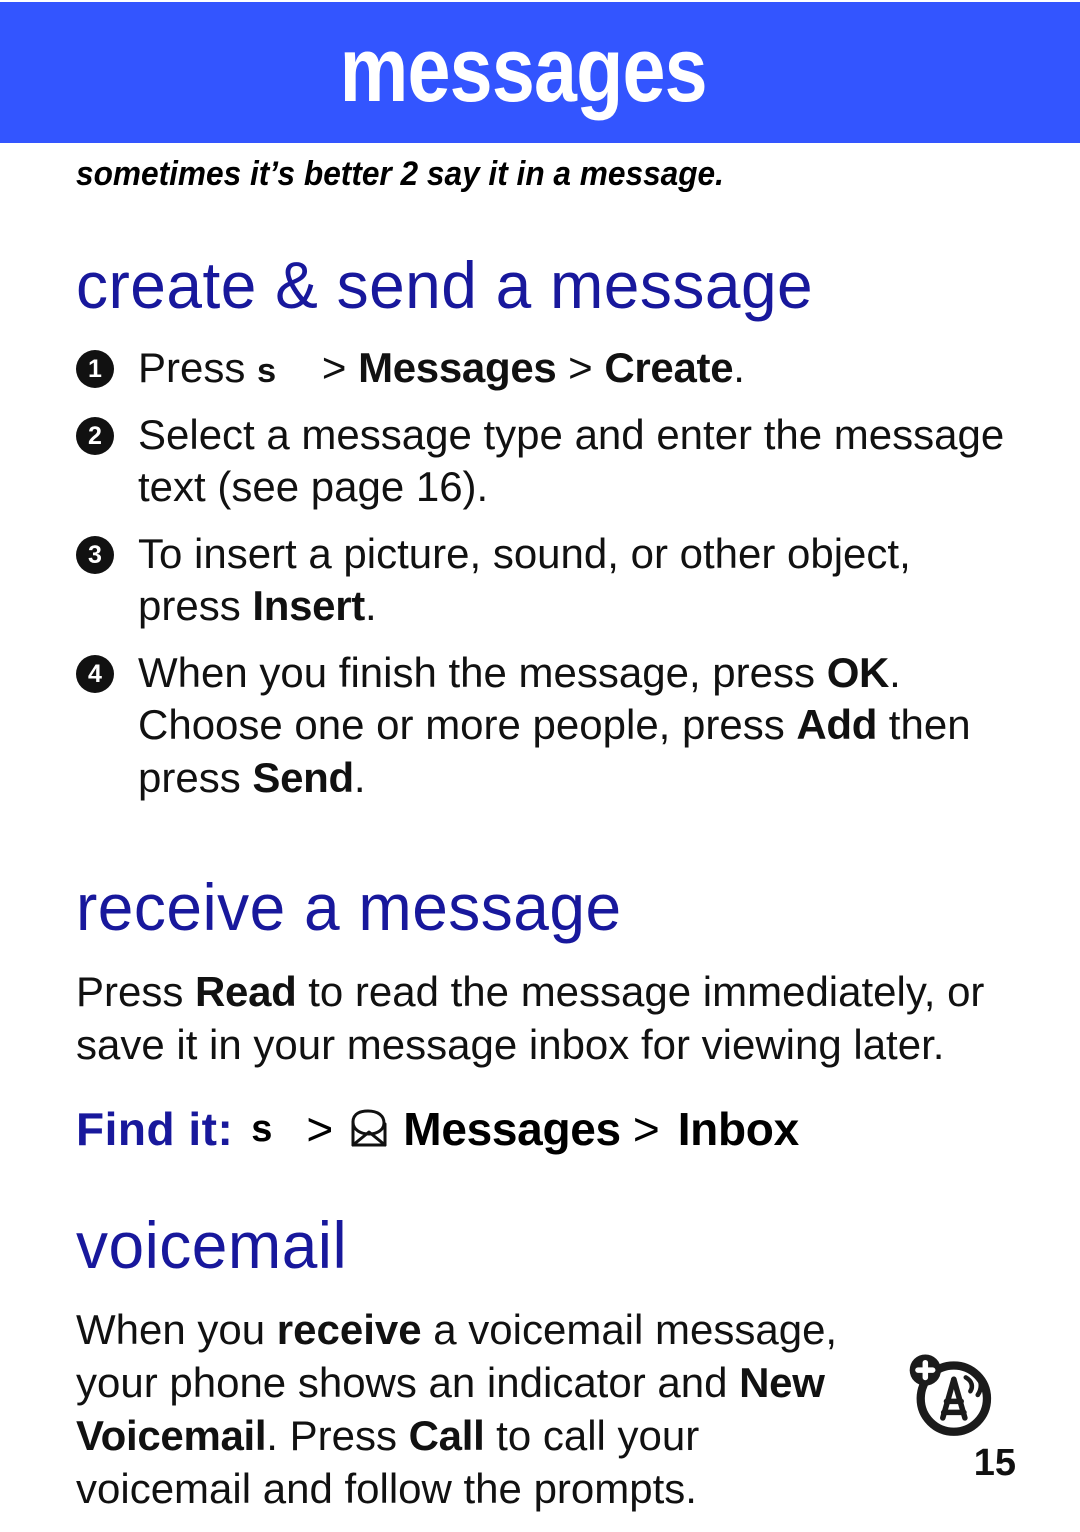 The height and width of the screenshot is (1532, 1080). What do you see at coordinates (155, 1128) in the screenshot?
I see `find-it-label: Find it:` at bounding box center [155, 1128].